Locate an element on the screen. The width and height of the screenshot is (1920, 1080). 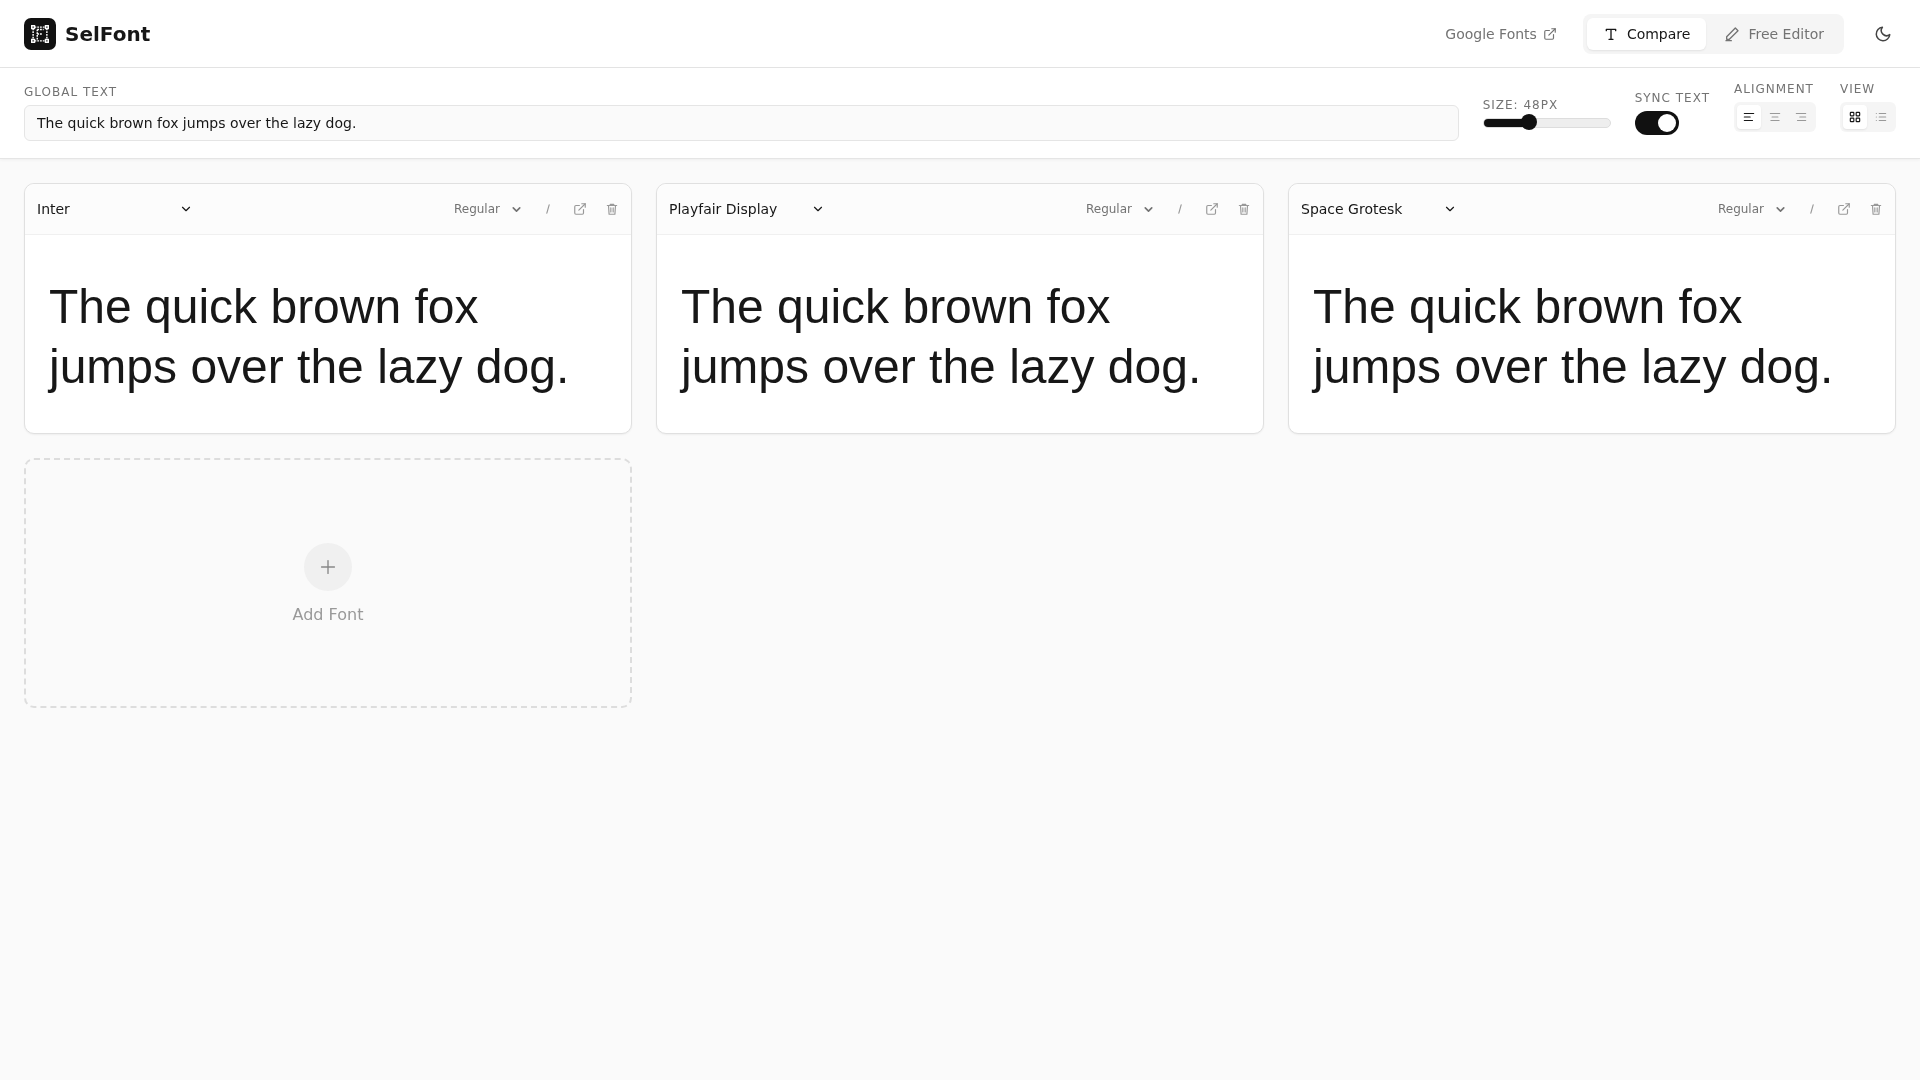
grid-icon is located at coordinates (1855, 117).